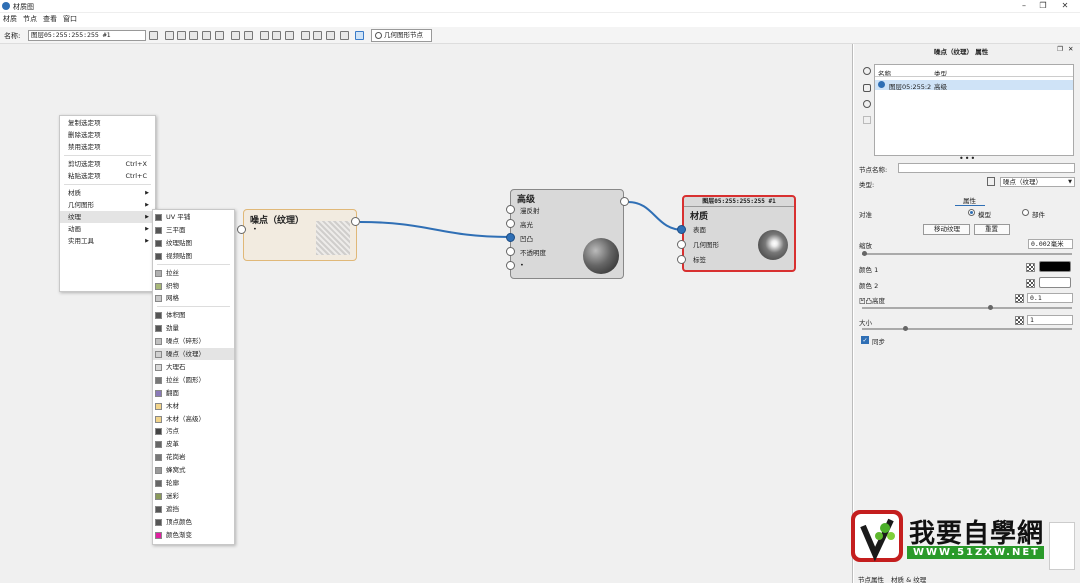 This screenshot has width=1080, height=584. What do you see at coordinates (107, 147) in the screenshot?
I see `menu-item-disable: 禁用选定项` at bounding box center [107, 147].